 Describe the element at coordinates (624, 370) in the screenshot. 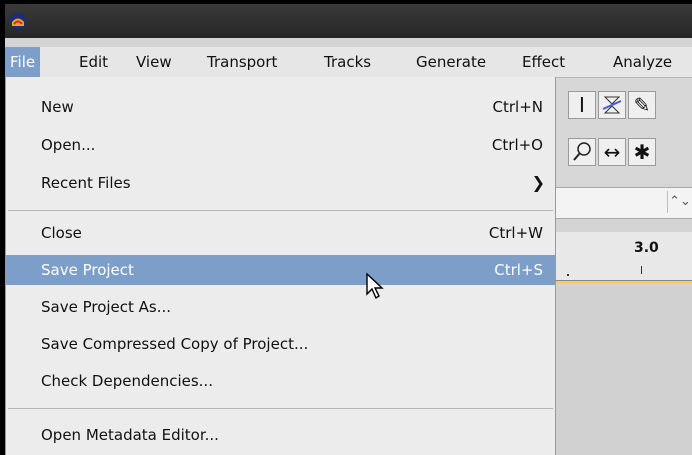

I see `track-area` at that location.